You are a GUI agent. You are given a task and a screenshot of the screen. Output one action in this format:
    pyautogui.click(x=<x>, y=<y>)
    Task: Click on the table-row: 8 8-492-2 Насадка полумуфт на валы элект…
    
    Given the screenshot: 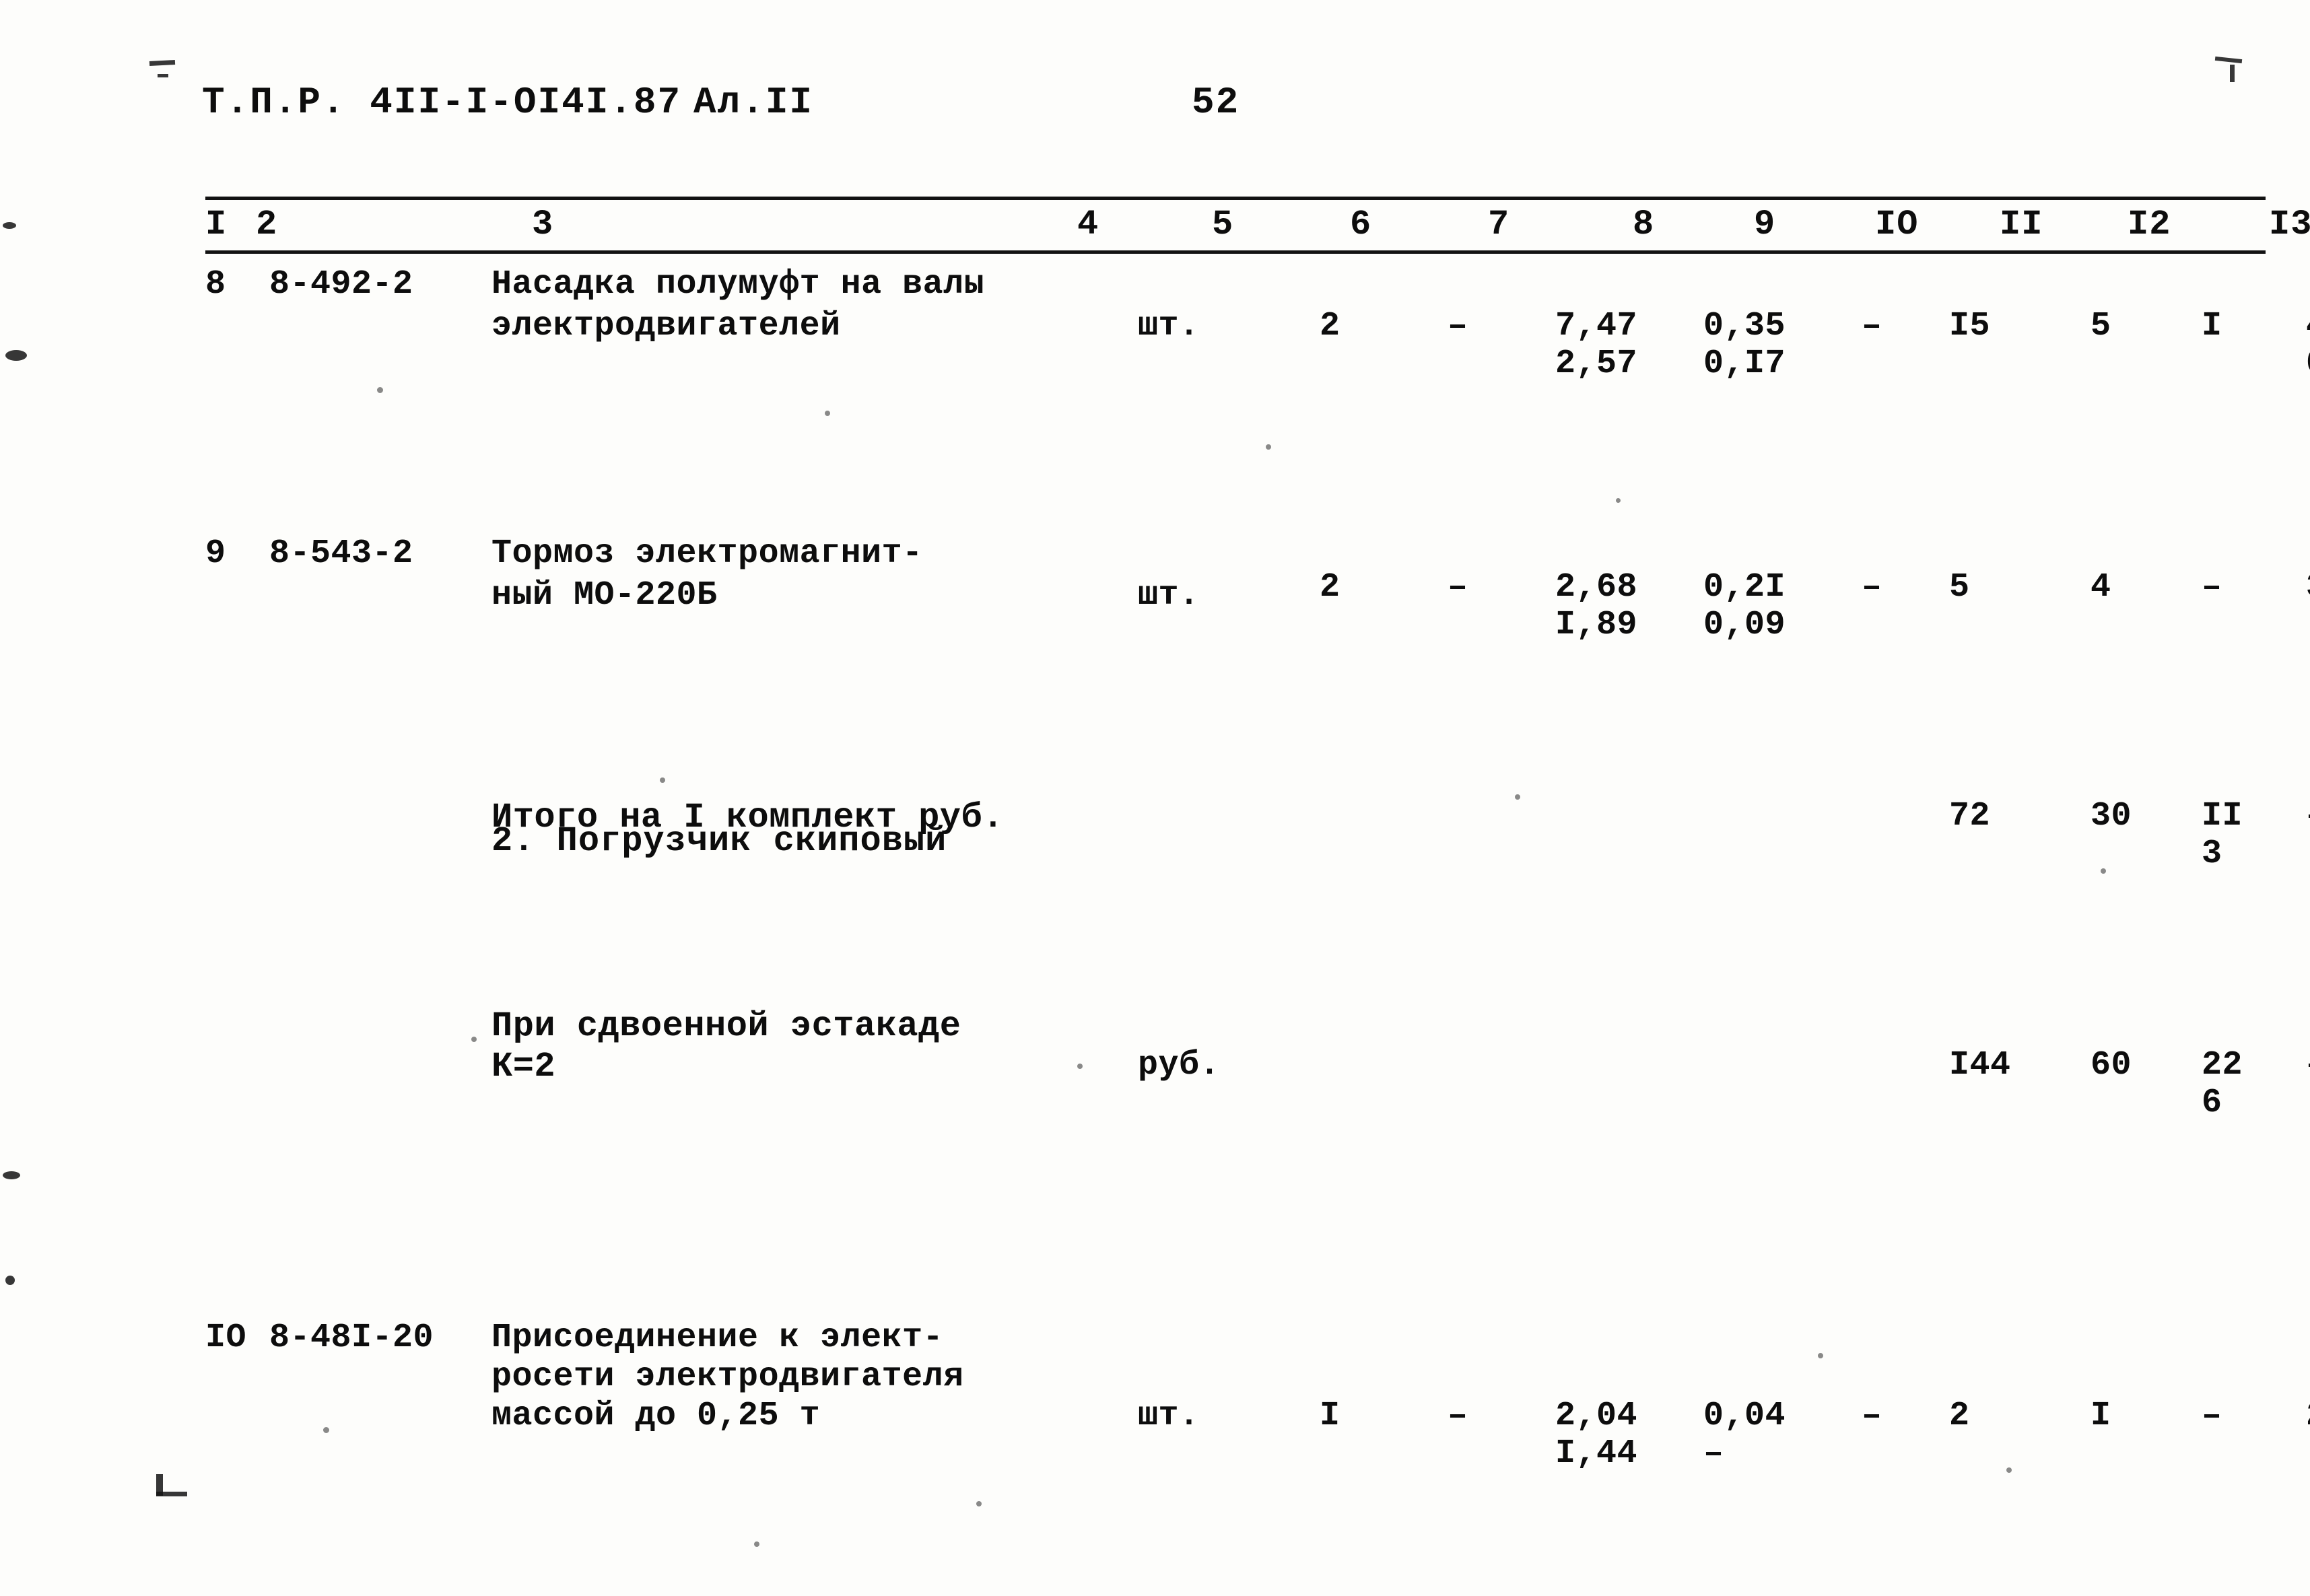 What is the action you would take?
    pyautogui.click(x=1257, y=324)
    